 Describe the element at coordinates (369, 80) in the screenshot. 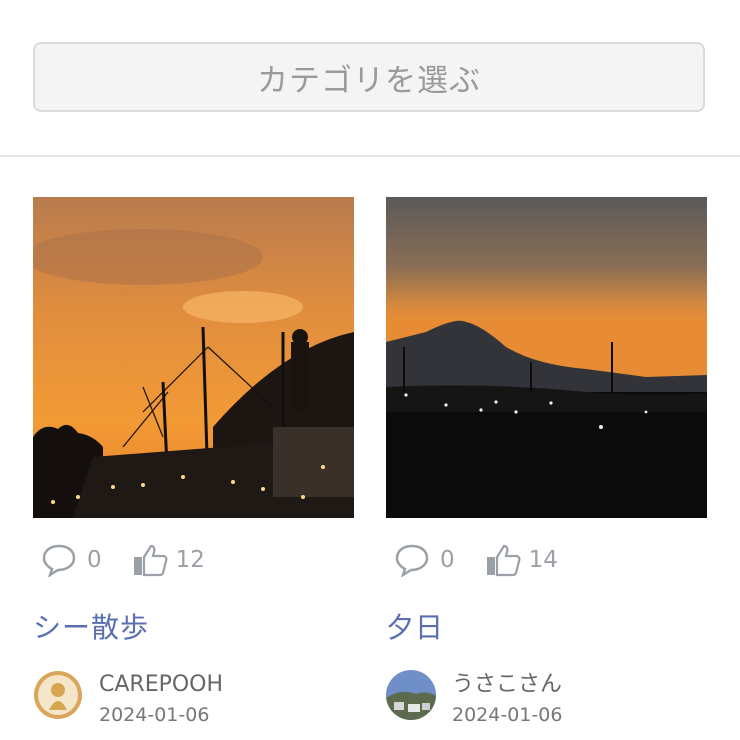

I see `category-select-placeholder: カテゴリを選ぶ` at that location.